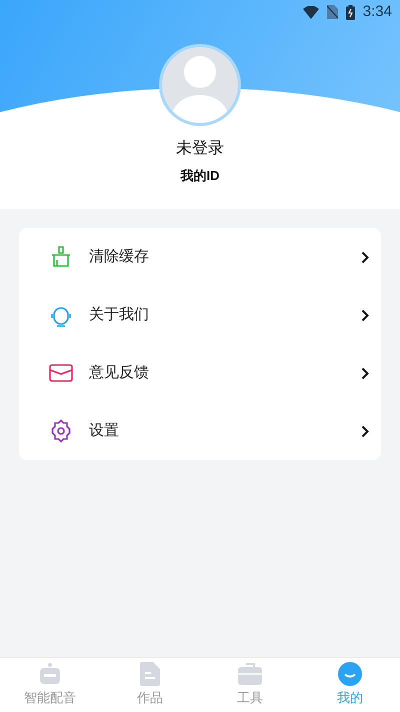  What do you see at coordinates (61, 431) in the screenshot?
I see `gear-icon` at bounding box center [61, 431].